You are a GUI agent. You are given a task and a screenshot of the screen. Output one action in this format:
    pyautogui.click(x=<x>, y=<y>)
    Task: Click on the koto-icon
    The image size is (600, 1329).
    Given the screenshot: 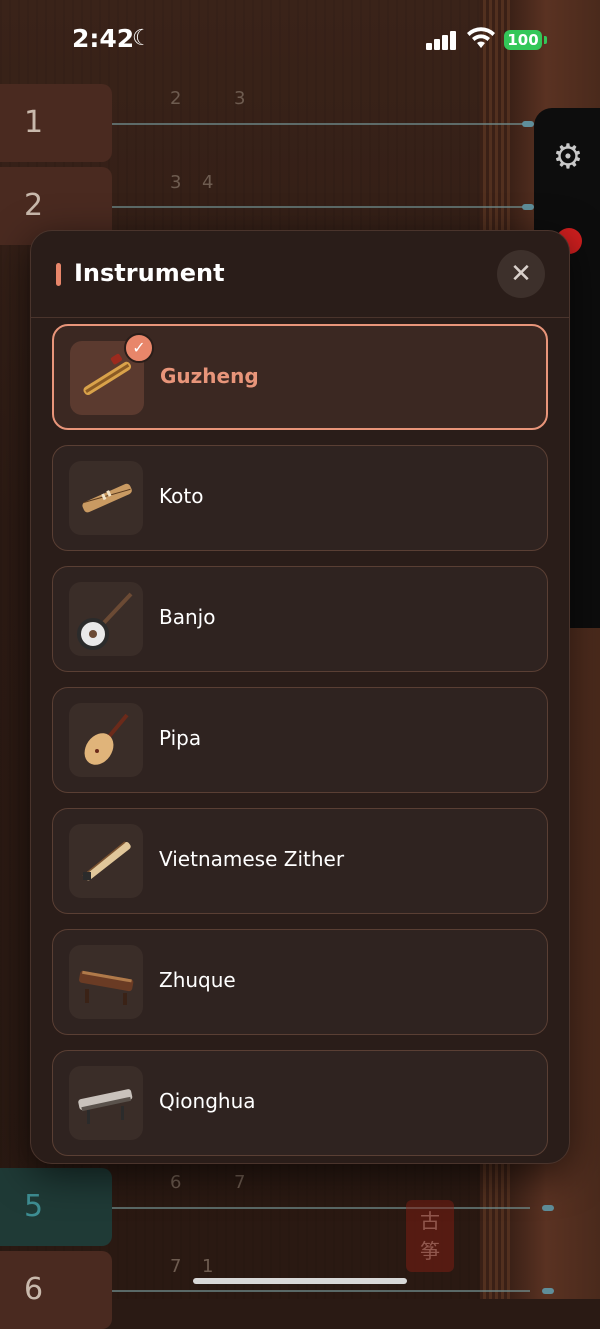 What is the action you would take?
    pyautogui.click(x=106, y=498)
    